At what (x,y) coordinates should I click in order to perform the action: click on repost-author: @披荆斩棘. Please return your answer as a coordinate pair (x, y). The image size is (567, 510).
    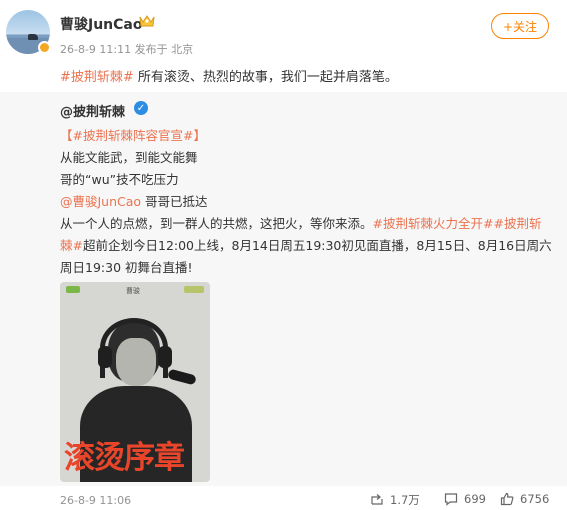
    Looking at the image, I should click on (92, 110).